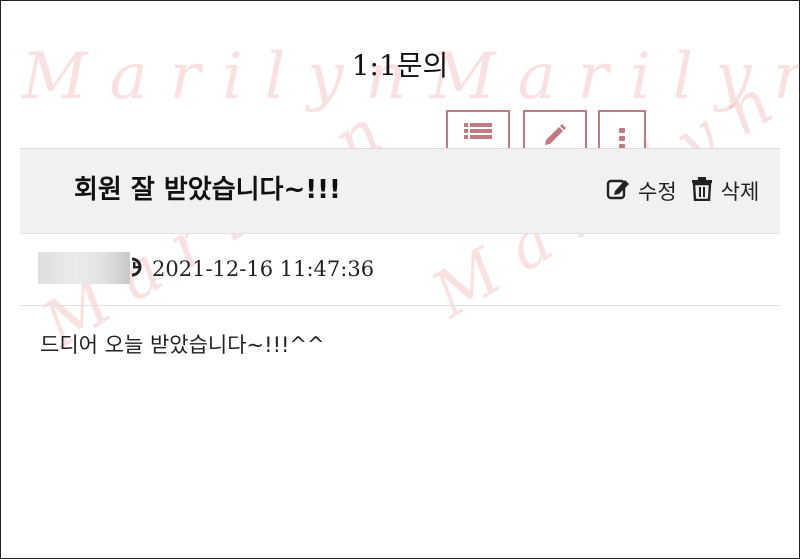  I want to click on page-title: 1:1문의, so click(400, 65).